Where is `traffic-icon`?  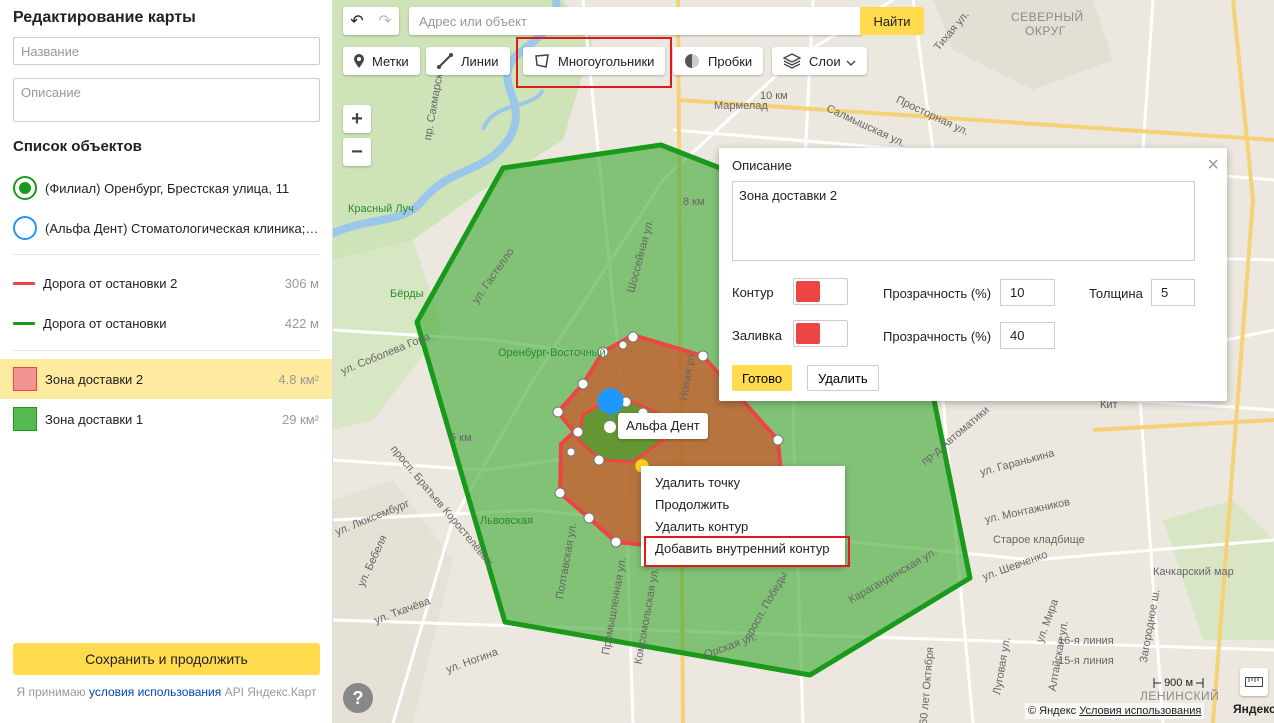
traffic-icon is located at coordinates (692, 61).